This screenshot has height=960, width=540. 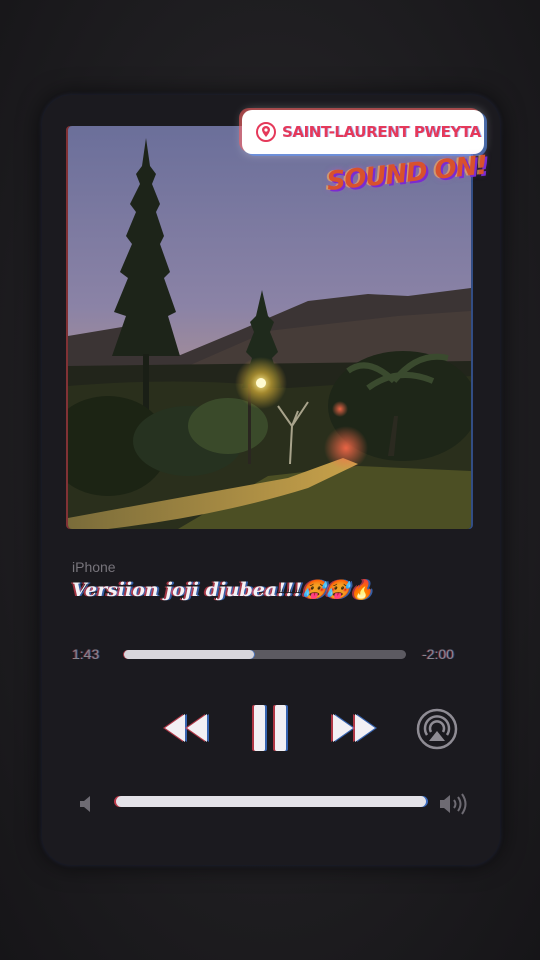 What do you see at coordinates (438, 654) in the screenshot?
I see `remaining-time: -2:00` at bounding box center [438, 654].